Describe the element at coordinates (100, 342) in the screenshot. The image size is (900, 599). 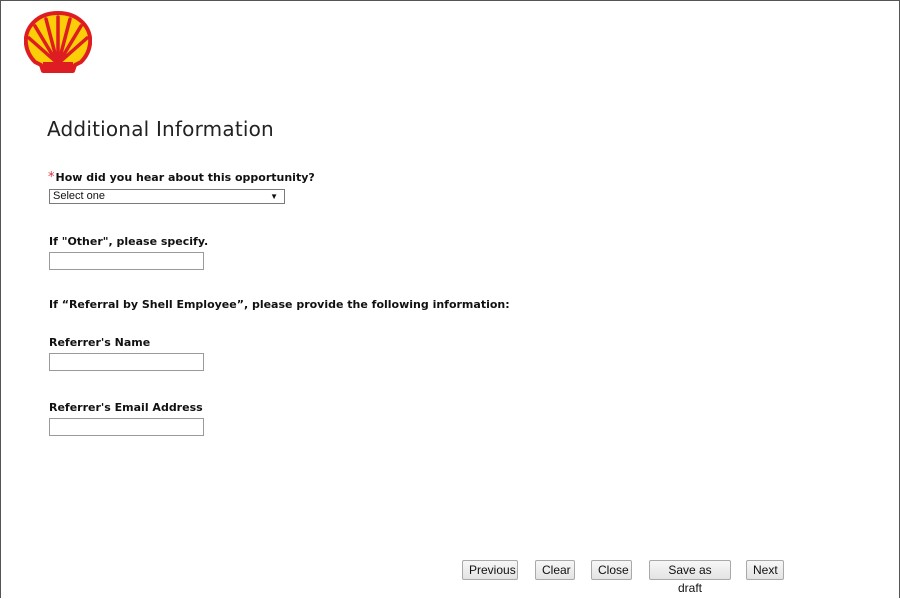
I see `referrer-name-label: Referrer's Name` at that location.